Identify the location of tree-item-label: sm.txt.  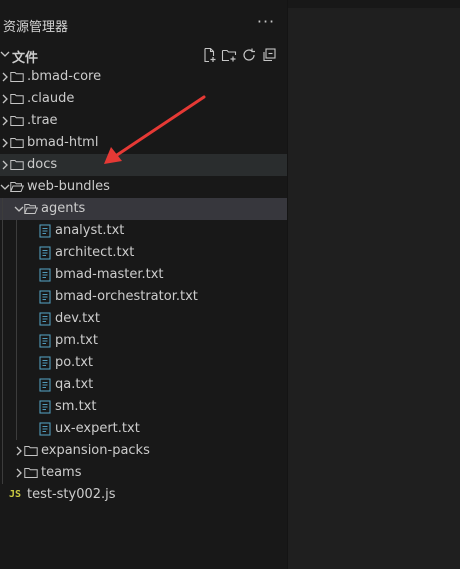
(76, 406).